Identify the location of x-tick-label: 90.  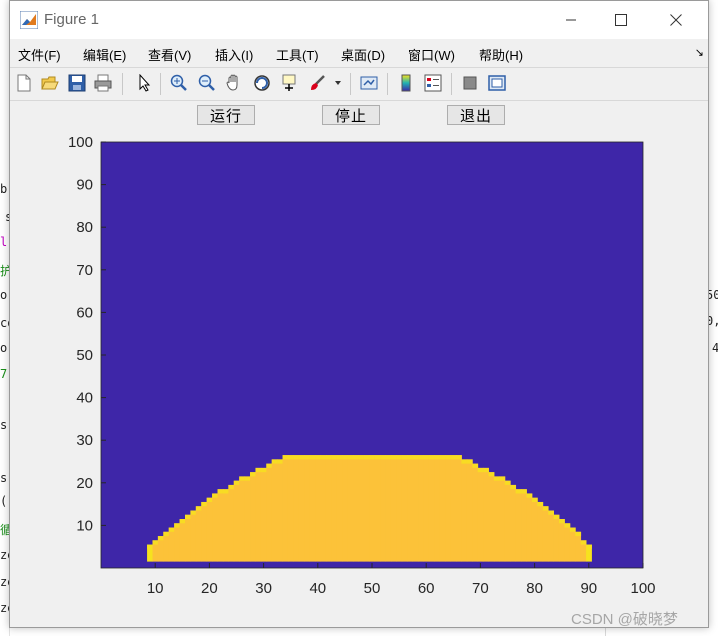
(588, 588).